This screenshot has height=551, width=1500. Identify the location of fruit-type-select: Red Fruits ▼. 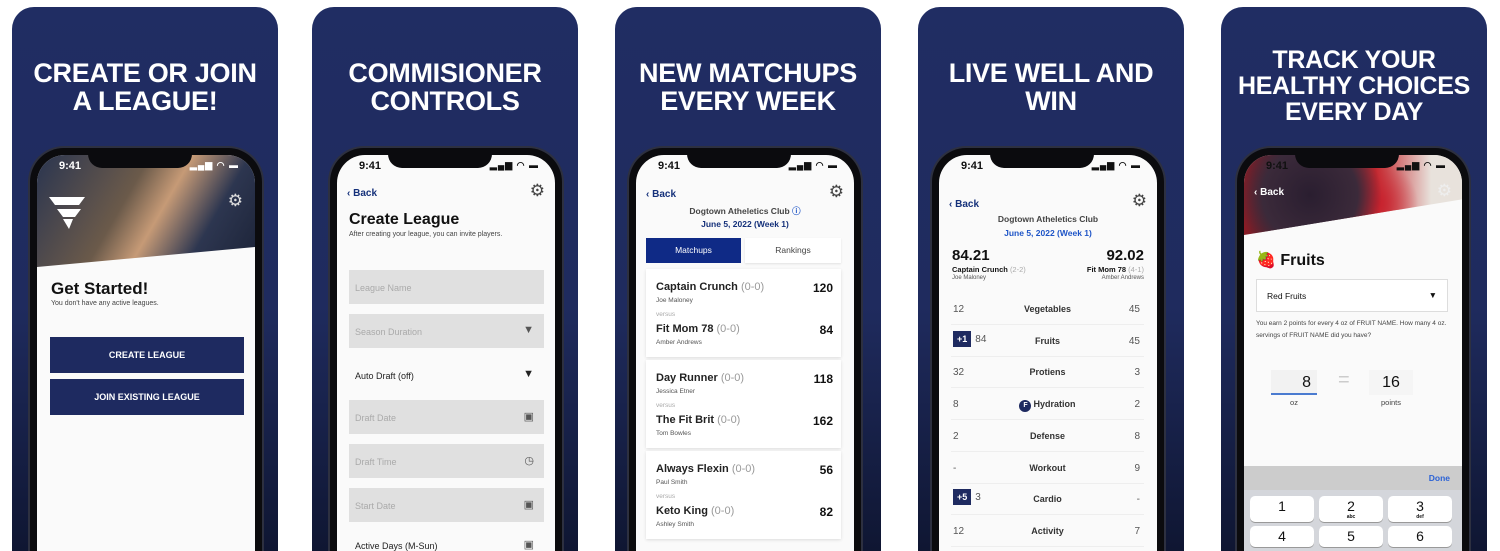
(1352, 295).